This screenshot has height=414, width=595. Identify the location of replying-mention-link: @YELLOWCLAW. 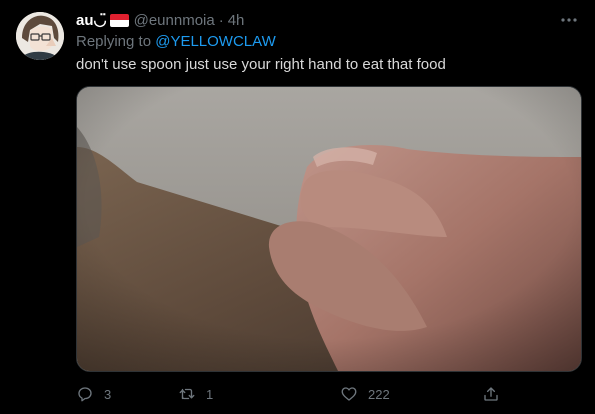
(215, 41).